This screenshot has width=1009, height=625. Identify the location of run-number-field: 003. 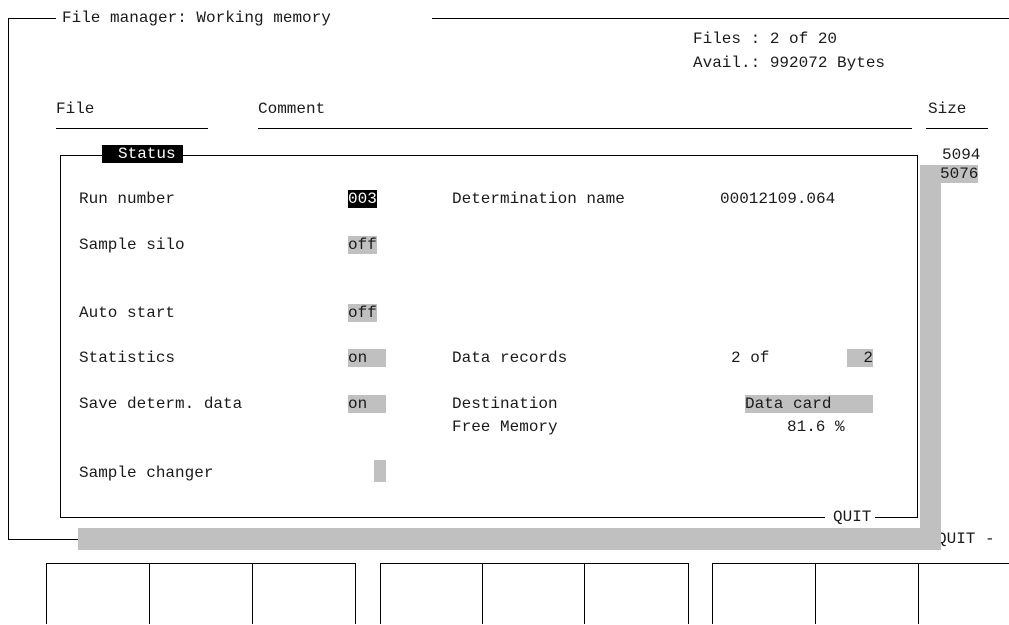
(362, 199).